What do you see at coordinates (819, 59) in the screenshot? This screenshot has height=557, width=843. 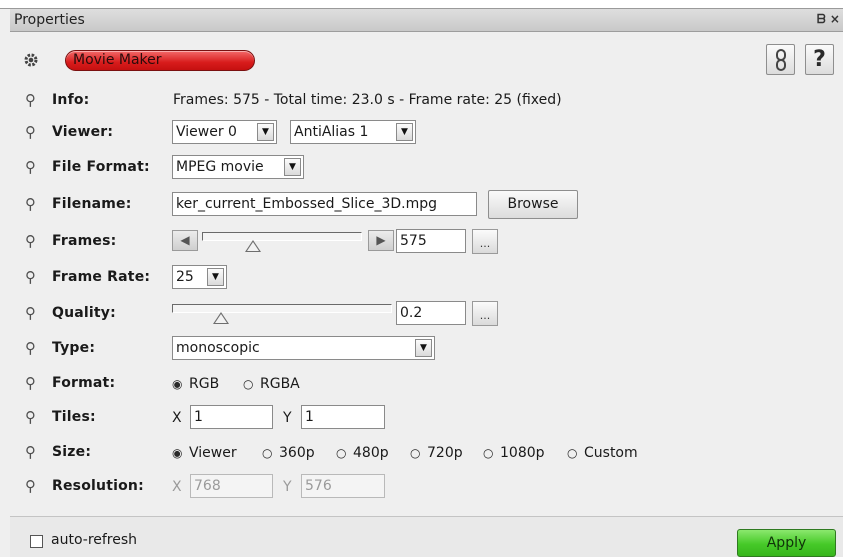 I see `help-button: ?` at bounding box center [819, 59].